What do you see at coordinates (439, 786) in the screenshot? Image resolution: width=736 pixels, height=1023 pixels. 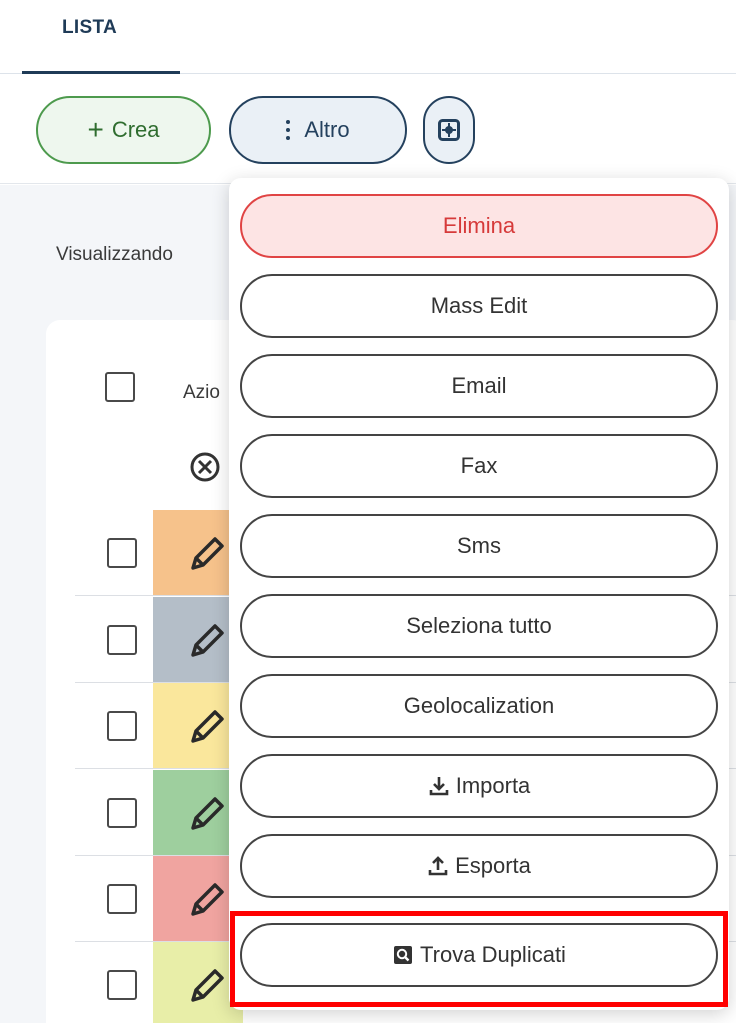 I see `download-icon` at bounding box center [439, 786].